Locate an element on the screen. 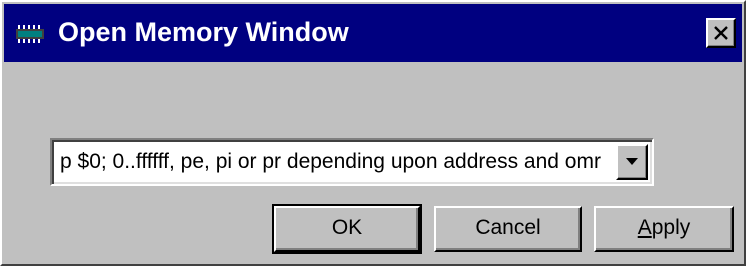  ok-button: OK is located at coordinates (347, 229).